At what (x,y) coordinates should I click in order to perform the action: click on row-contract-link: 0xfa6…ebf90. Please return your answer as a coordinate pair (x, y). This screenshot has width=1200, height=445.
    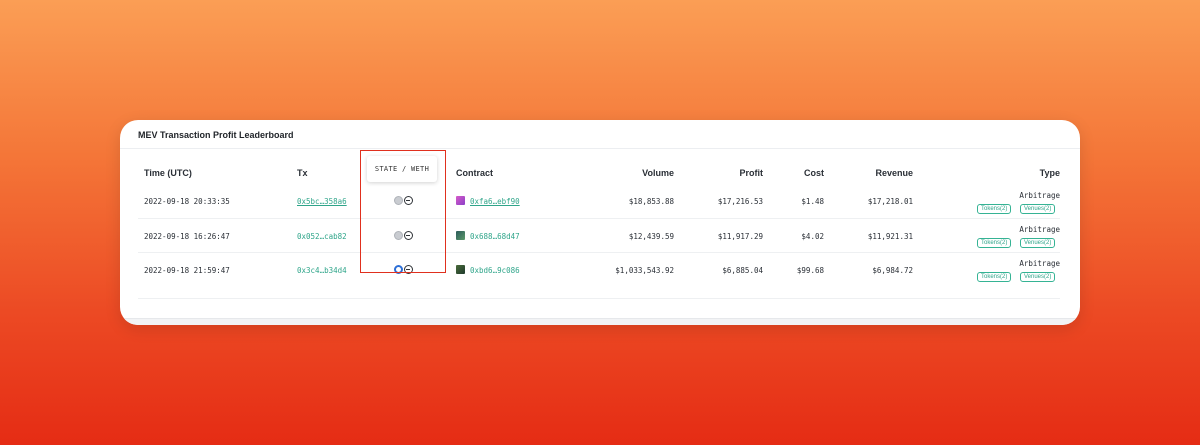
    Looking at the image, I should click on (495, 201).